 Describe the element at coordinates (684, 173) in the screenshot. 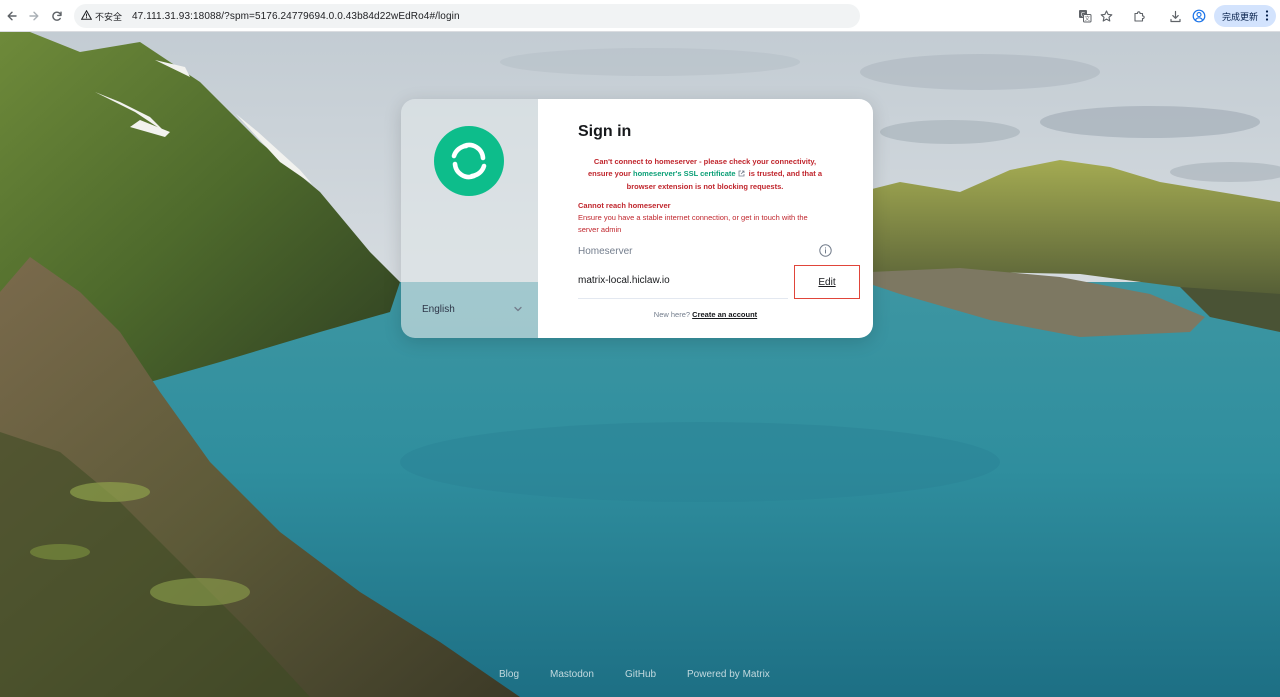

I see `ssl-certificate-link: homeserver's SSL certificate` at that location.